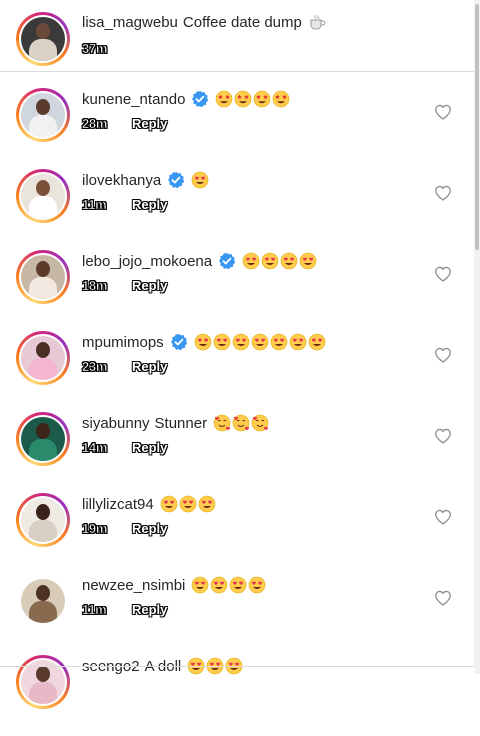  Describe the element at coordinates (118, 504) in the screenshot. I see `comment-username: lillylizcat94` at that location.